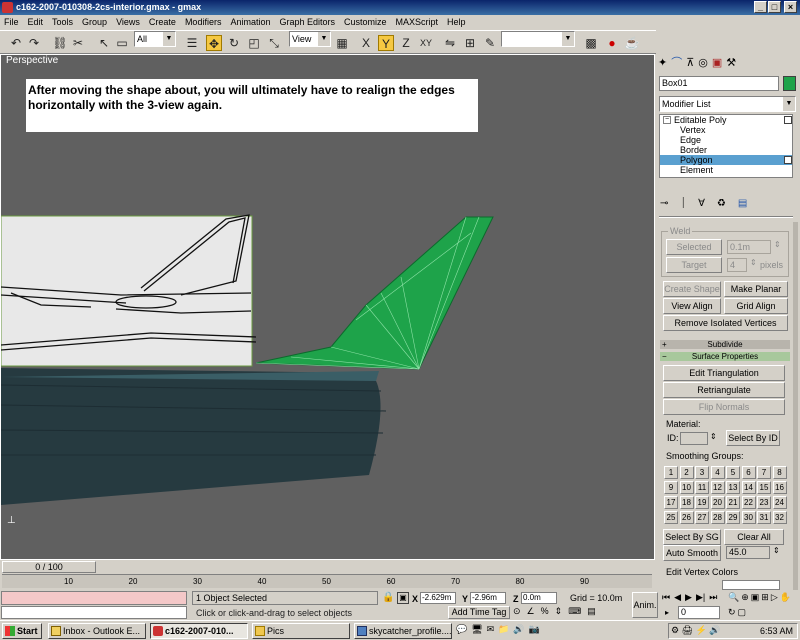 This screenshot has width=800, height=640. Describe the element at coordinates (450, 43) in the screenshot. I see `mirror-icon: ⇋` at that location.